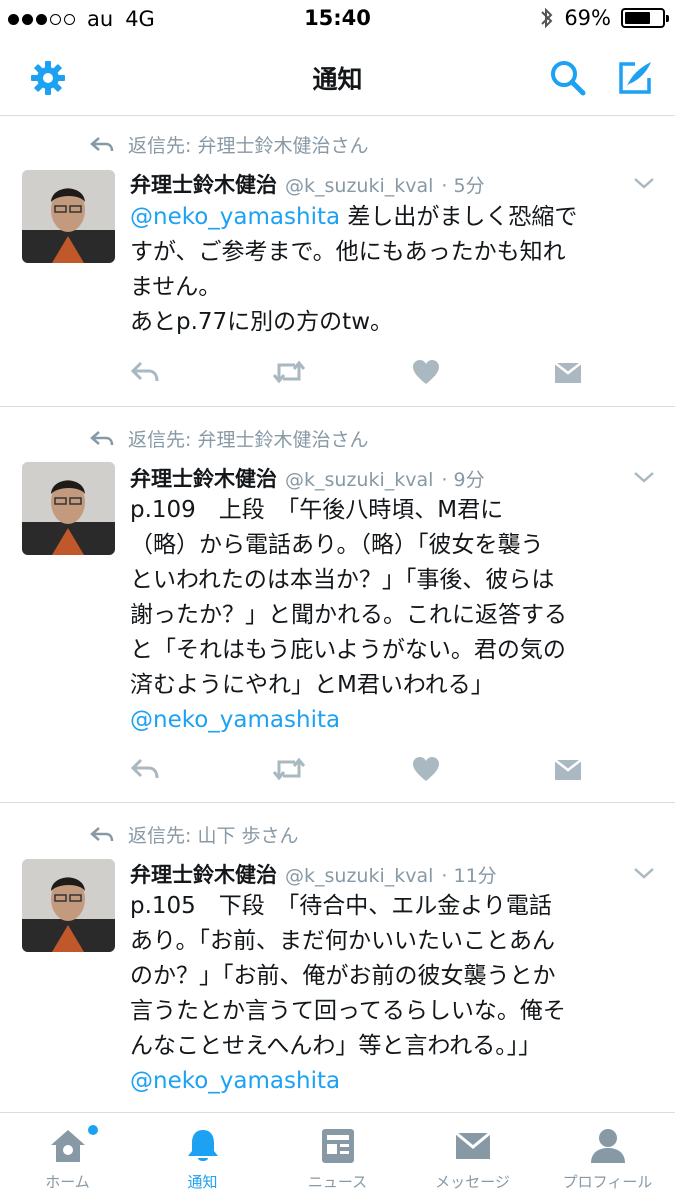 The width and height of the screenshot is (675, 1200). What do you see at coordinates (343, 941) in the screenshot?
I see `tweet-line: あり。「お前、まだ何かいいたいことあん` at bounding box center [343, 941].